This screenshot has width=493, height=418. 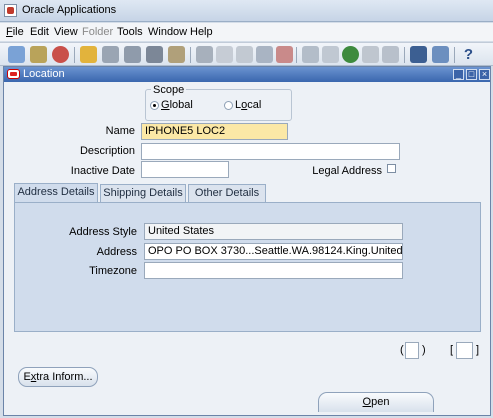 I want to click on delete-row-icon, so click(x=284, y=54).